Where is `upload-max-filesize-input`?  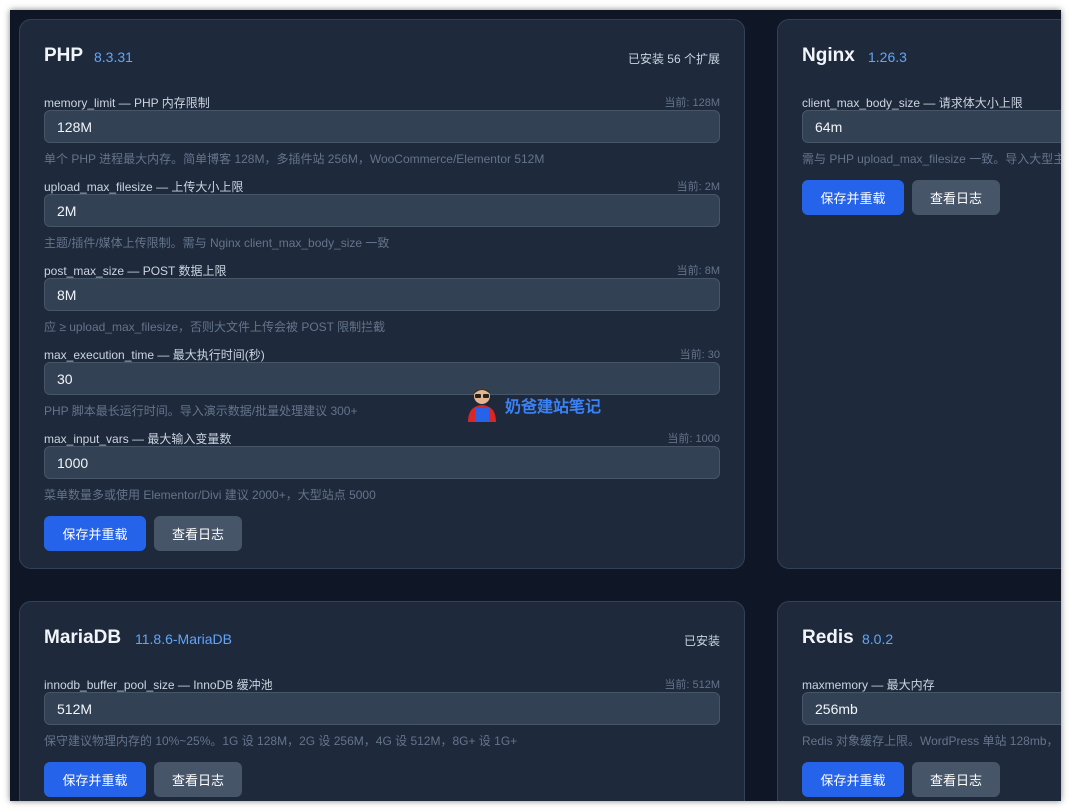 upload-max-filesize-input is located at coordinates (382, 210).